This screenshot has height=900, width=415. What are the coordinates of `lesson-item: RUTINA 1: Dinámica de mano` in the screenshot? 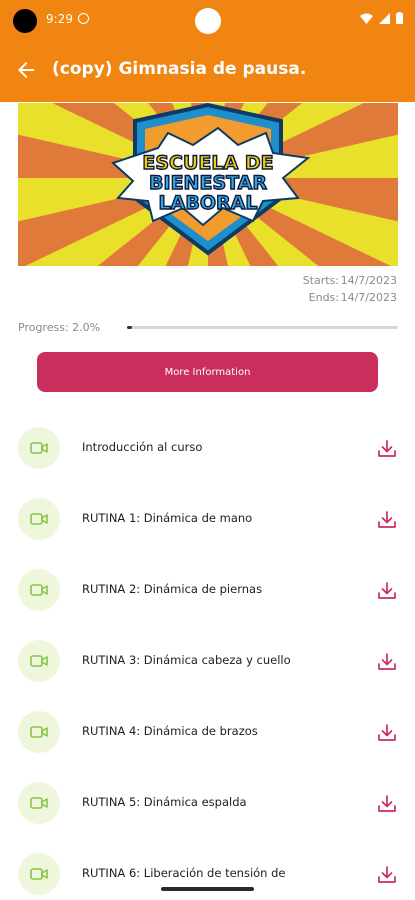 It's located at (207, 518).